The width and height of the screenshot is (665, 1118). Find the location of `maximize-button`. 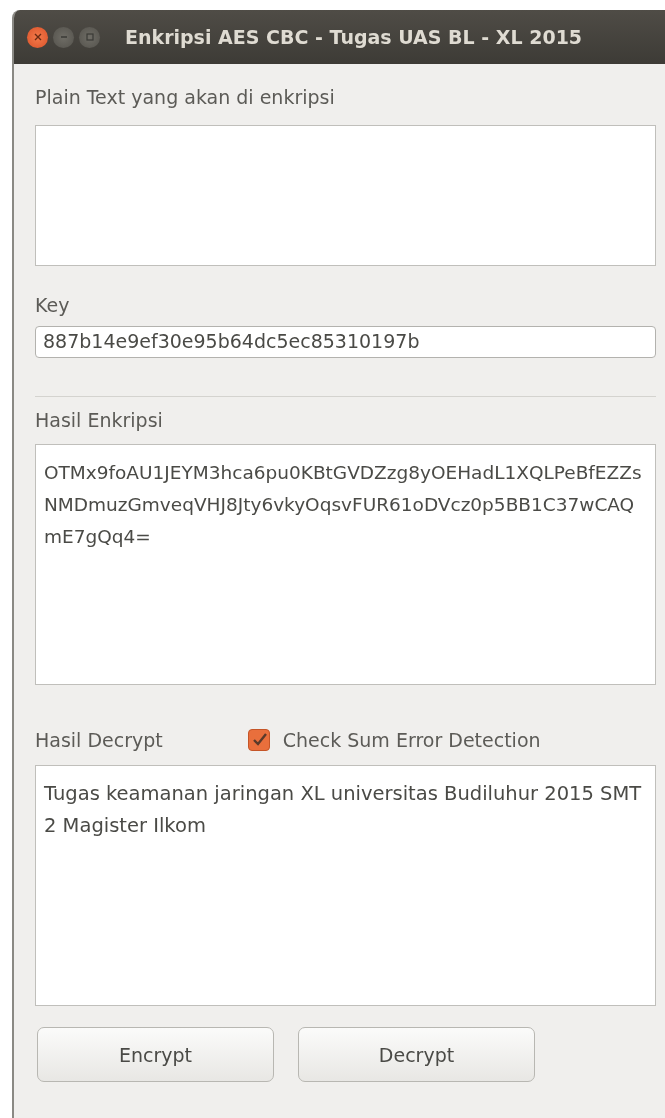

maximize-button is located at coordinates (89, 37).